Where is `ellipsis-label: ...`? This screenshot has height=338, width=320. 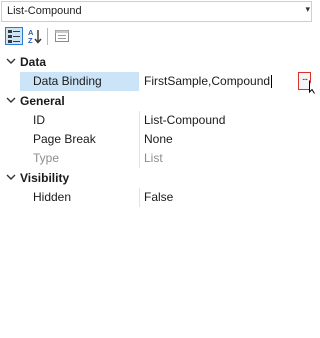
ellipsis-label: ... is located at coordinates (304, 78).